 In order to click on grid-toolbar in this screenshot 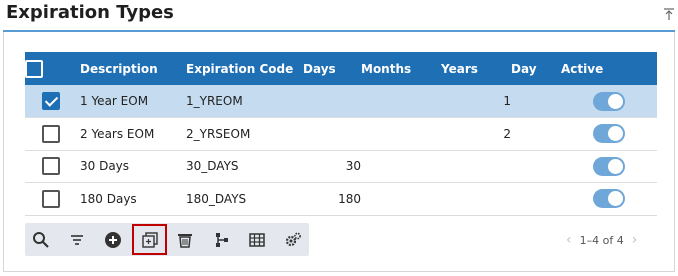, I will do `click(167, 239)`.